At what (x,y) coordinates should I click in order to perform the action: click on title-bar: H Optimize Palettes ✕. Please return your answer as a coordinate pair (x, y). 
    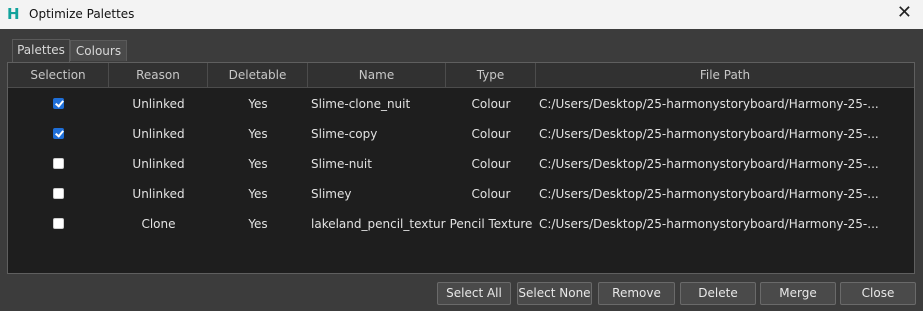
    Looking at the image, I should click on (461, 14).